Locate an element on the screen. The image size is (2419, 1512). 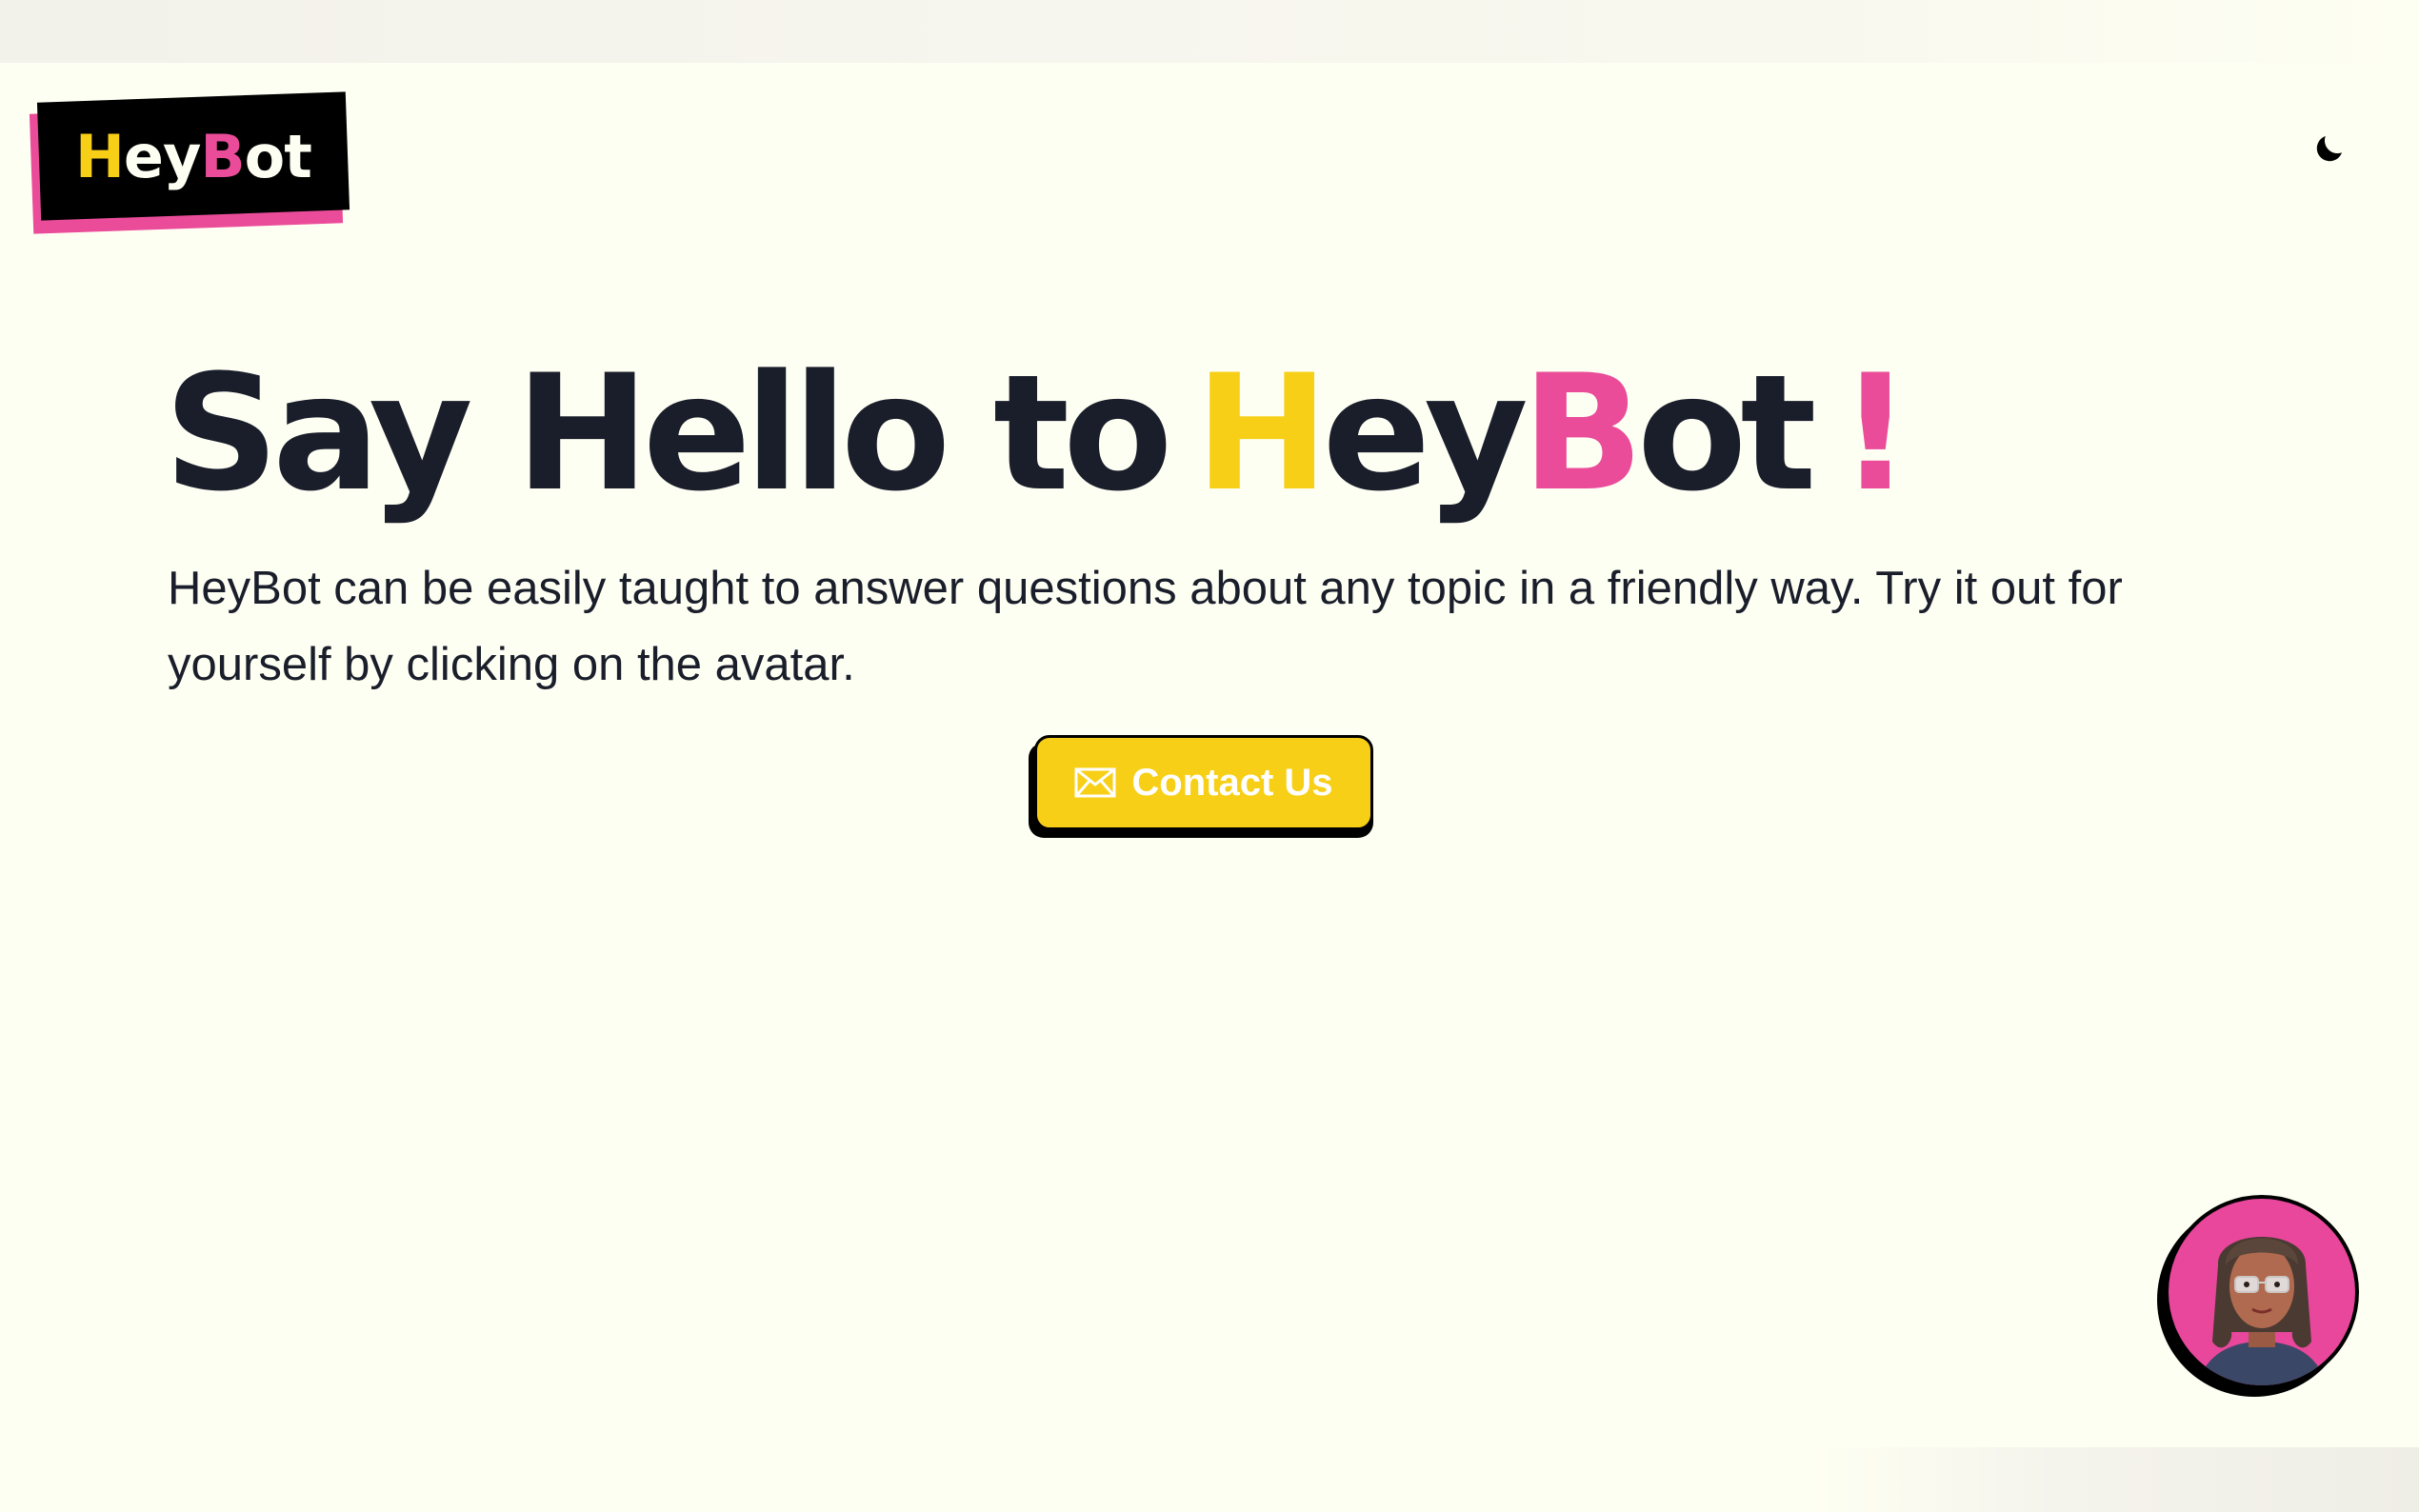
logo-box: HeyBot is located at coordinates (193, 156).